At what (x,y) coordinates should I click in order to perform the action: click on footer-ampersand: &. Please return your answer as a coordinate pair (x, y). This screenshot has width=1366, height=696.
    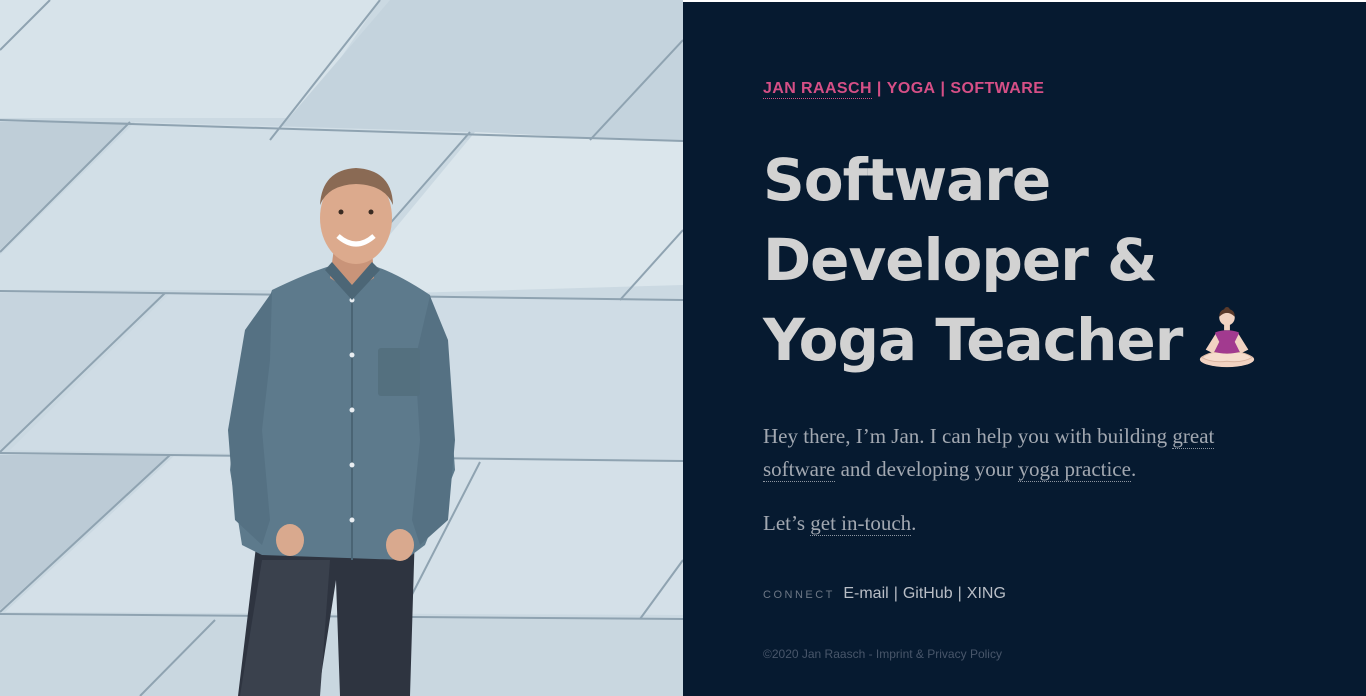
    Looking at the image, I should click on (920, 654).